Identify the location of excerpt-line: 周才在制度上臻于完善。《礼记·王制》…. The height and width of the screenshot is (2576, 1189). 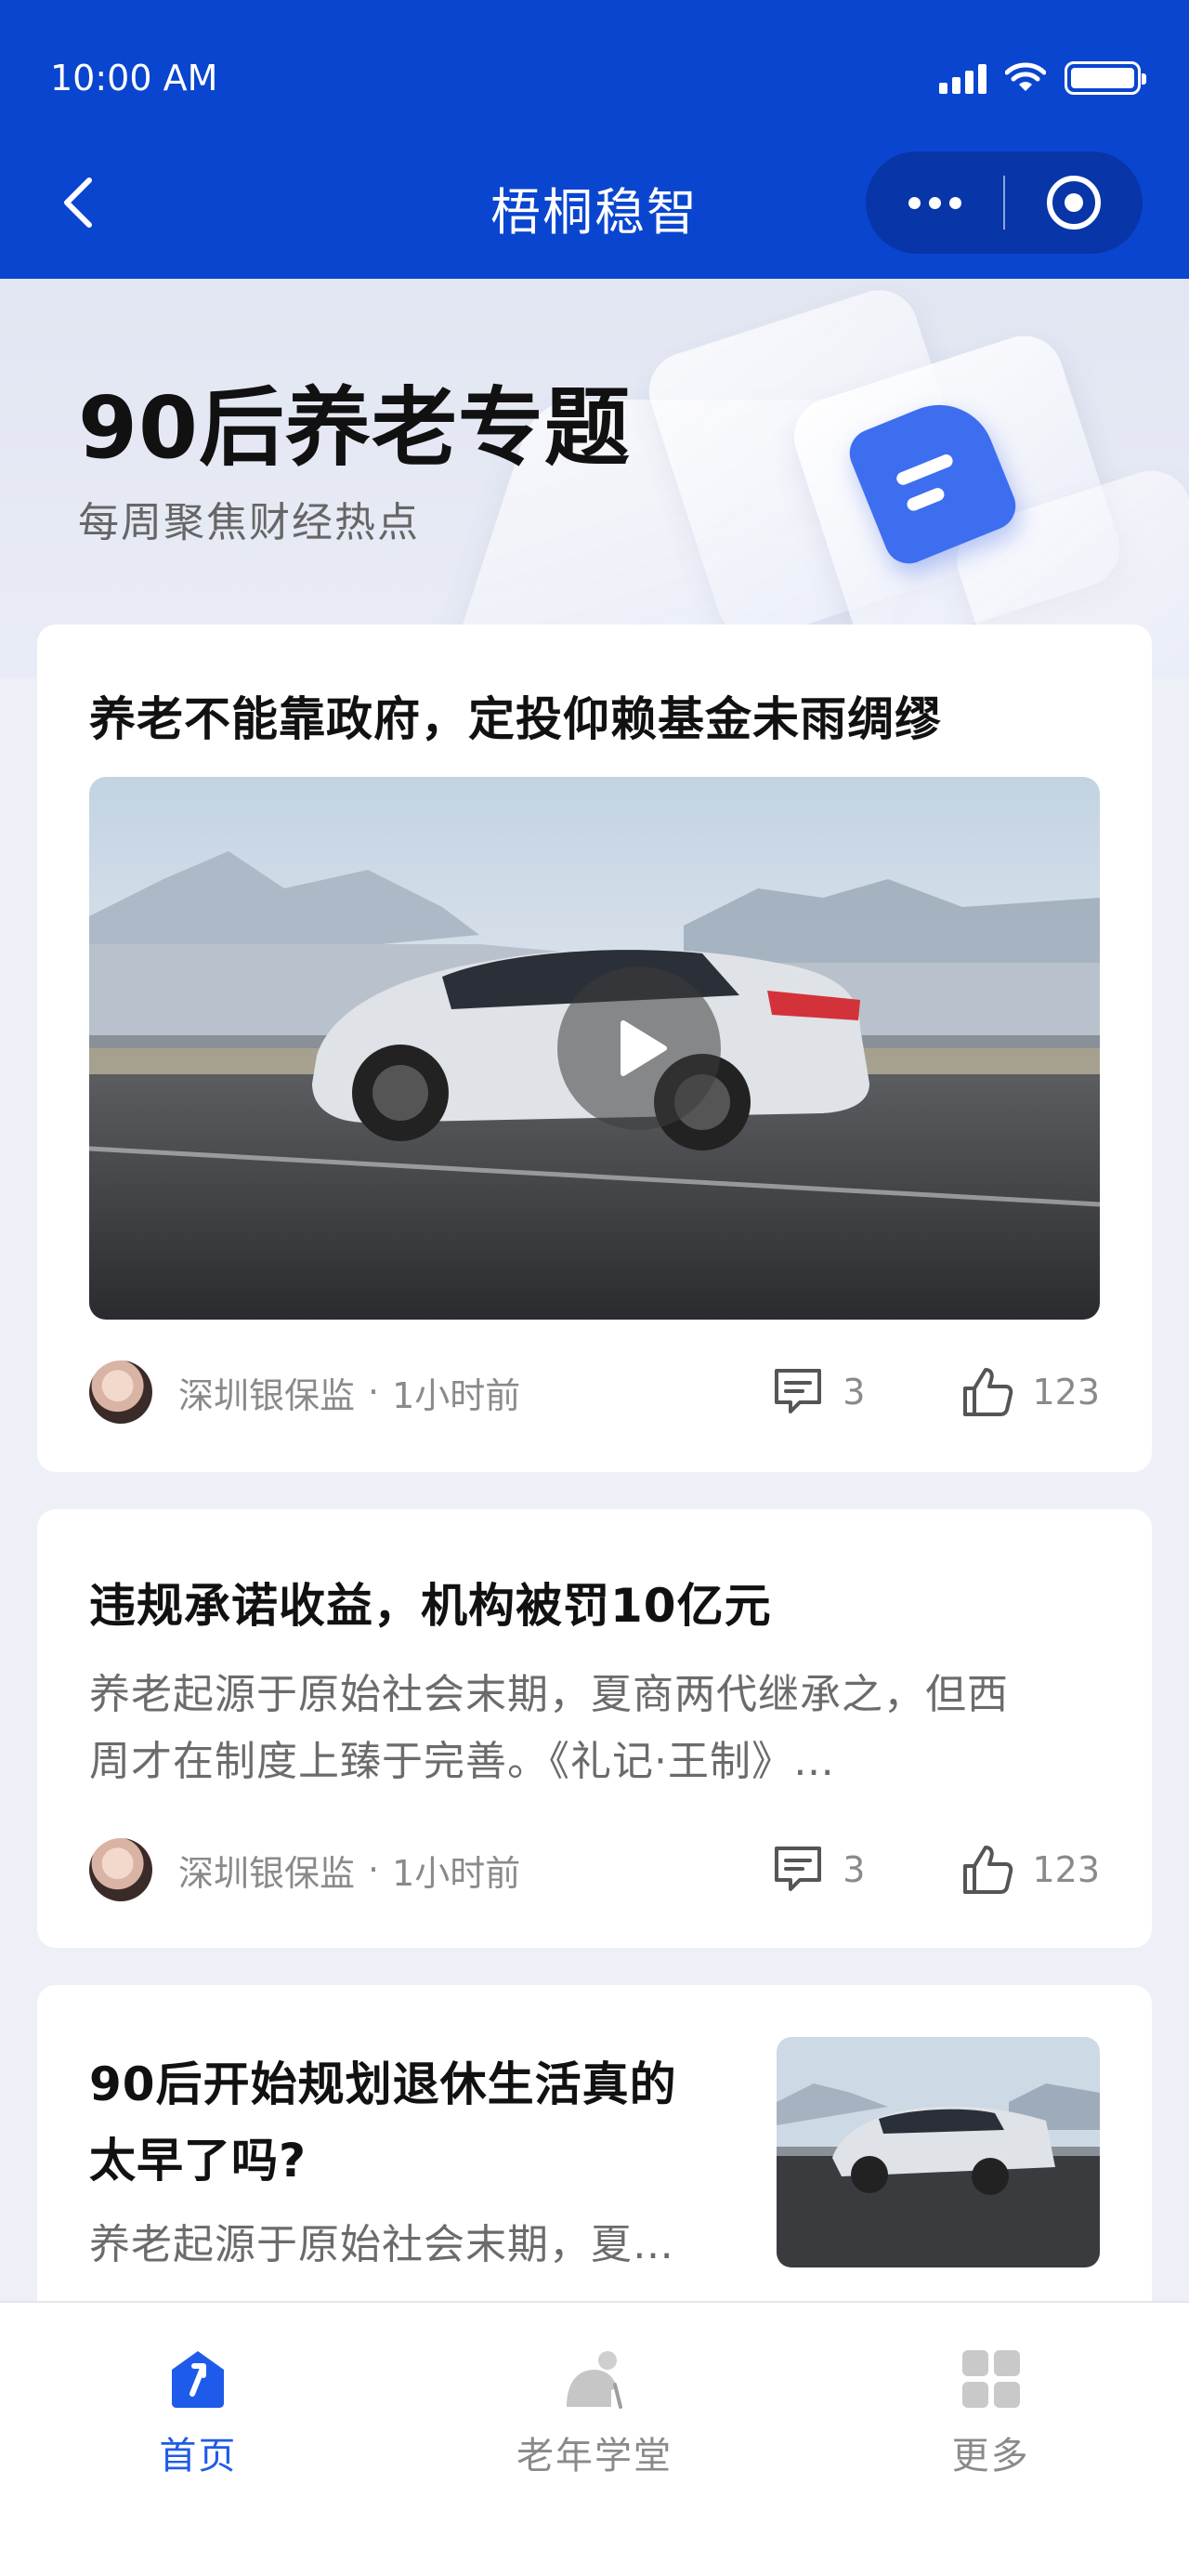
(462, 1761).